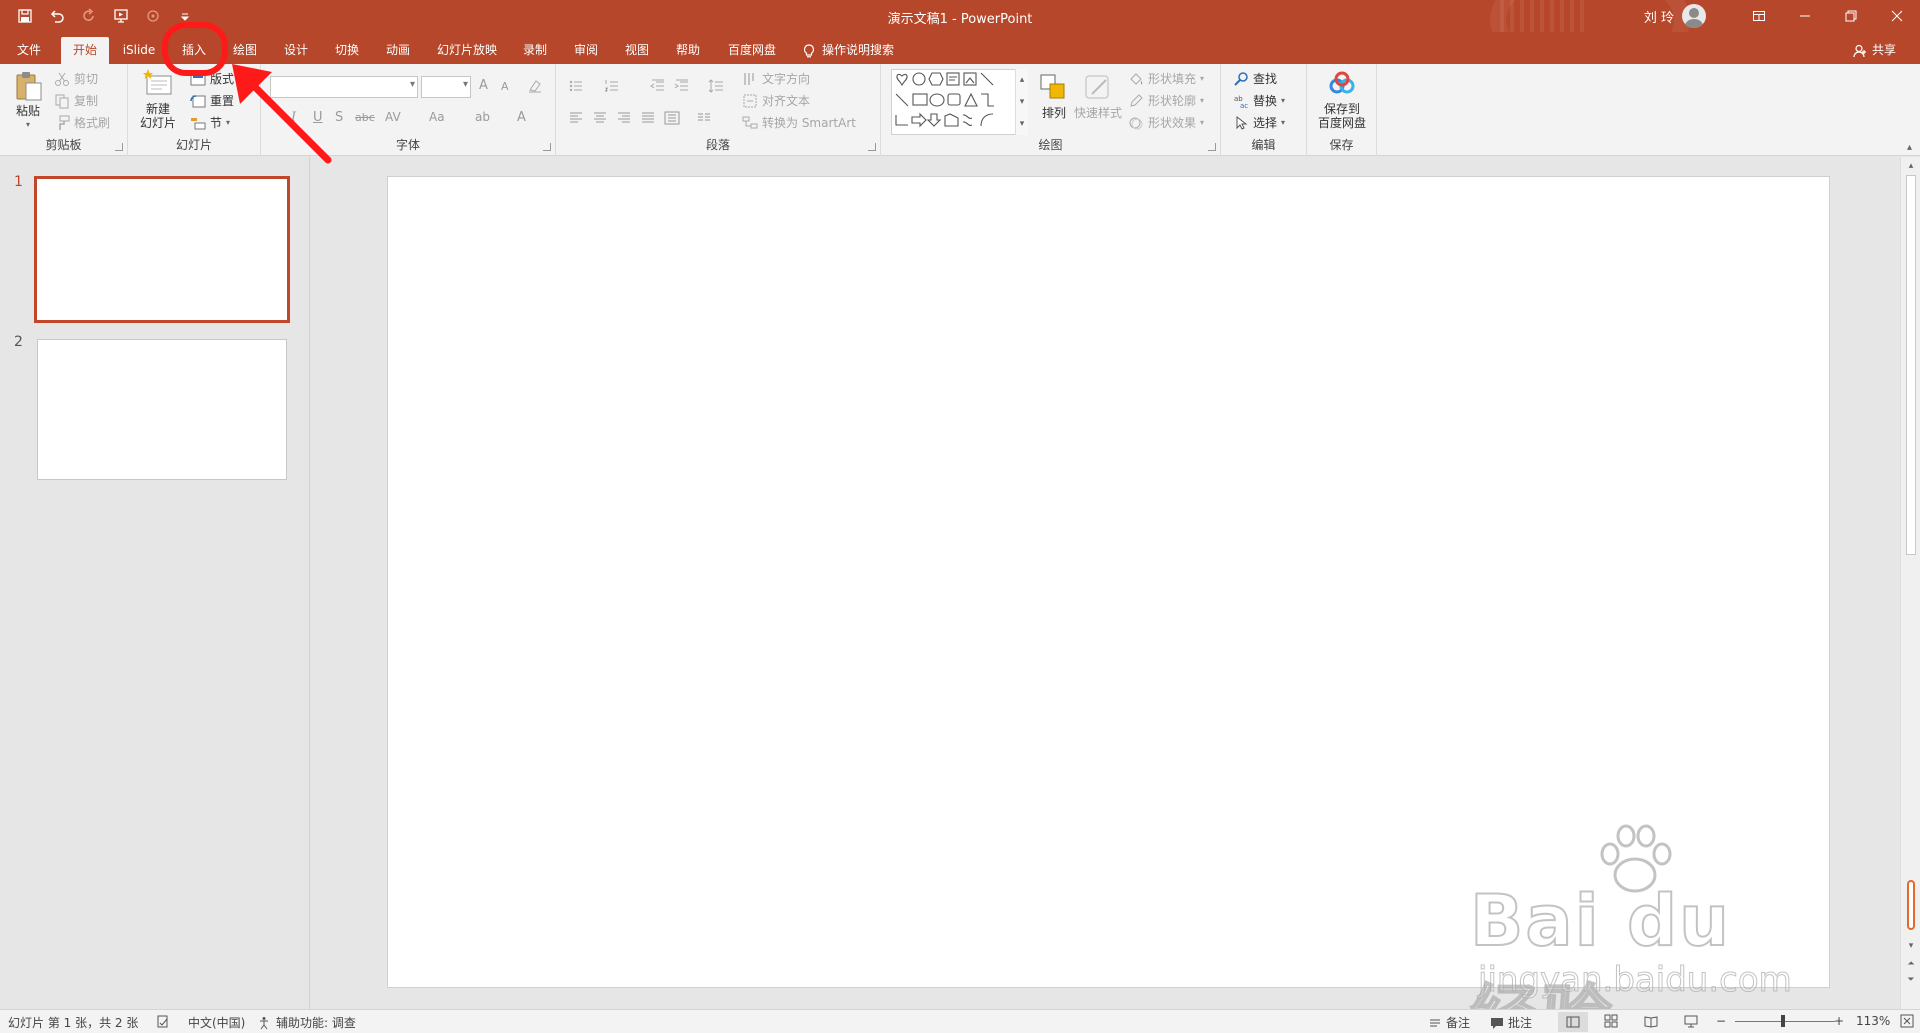 The height and width of the screenshot is (1033, 1920). Describe the element at coordinates (1255, 78) in the screenshot. I see `find-button: 查找` at that location.